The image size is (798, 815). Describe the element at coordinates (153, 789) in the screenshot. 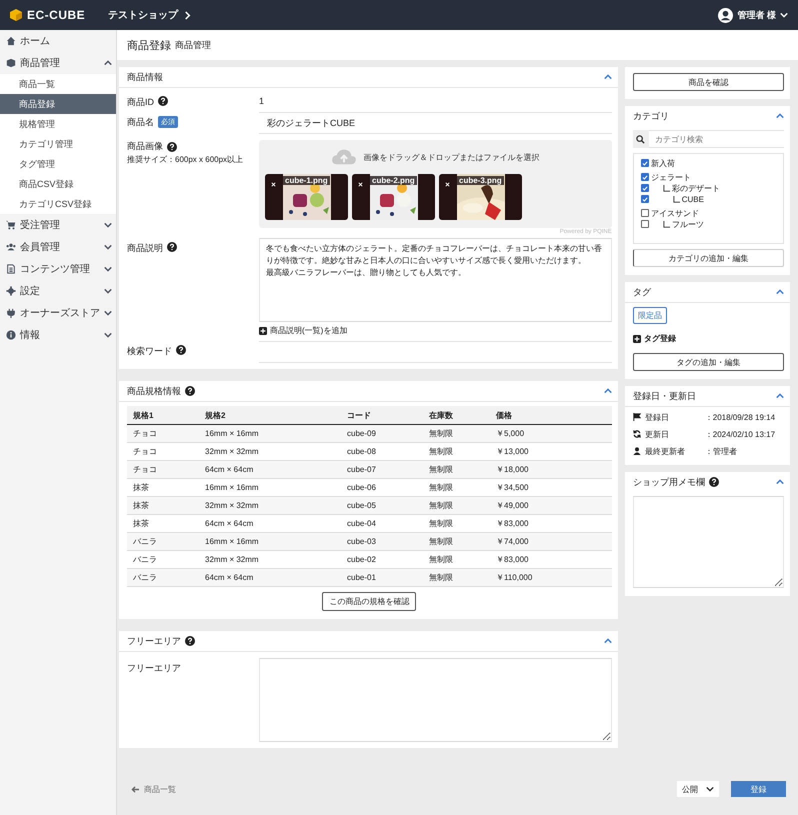

I see `back-link: 商品一覧` at that location.